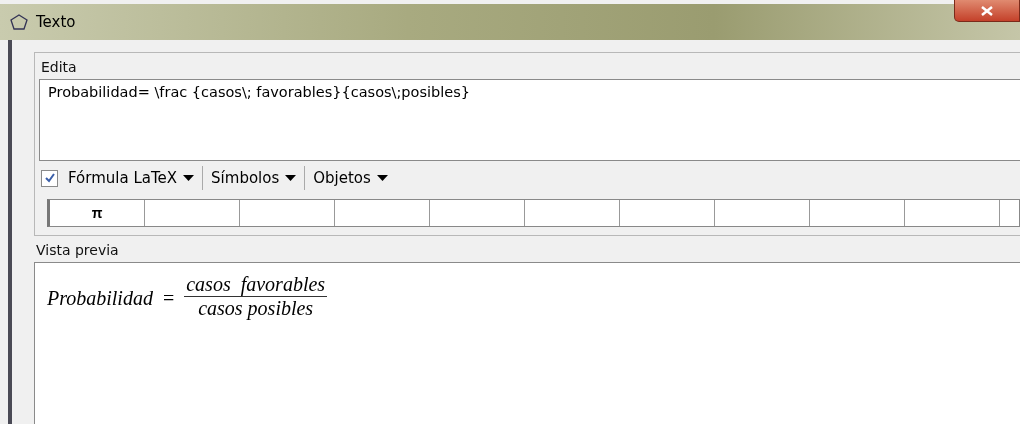 This screenshot has height=424, width=1020. What do you see at coordinates (49, 178) in the screenshot?
I see `checkmark-icon` at bounding box center [49, 178].